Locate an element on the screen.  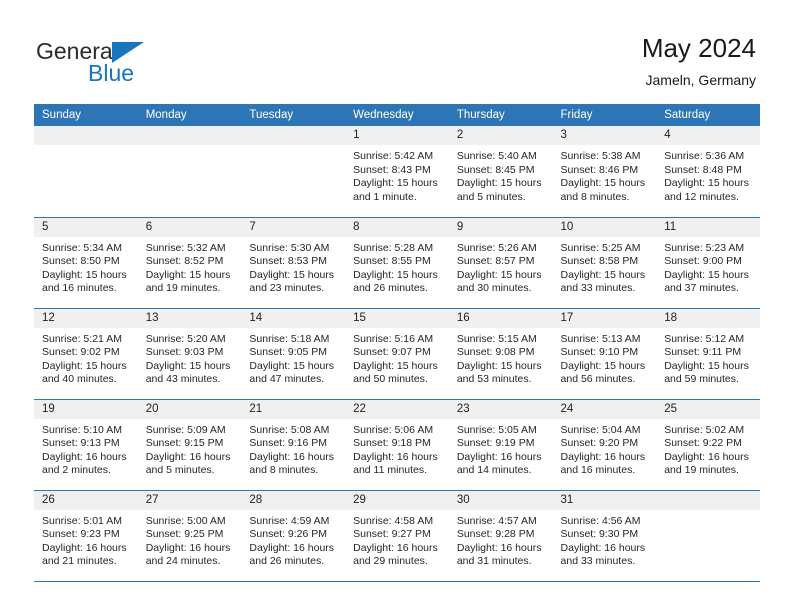
daylight-text-line2: and 30 minutes. is located at coordinates (494, 288).